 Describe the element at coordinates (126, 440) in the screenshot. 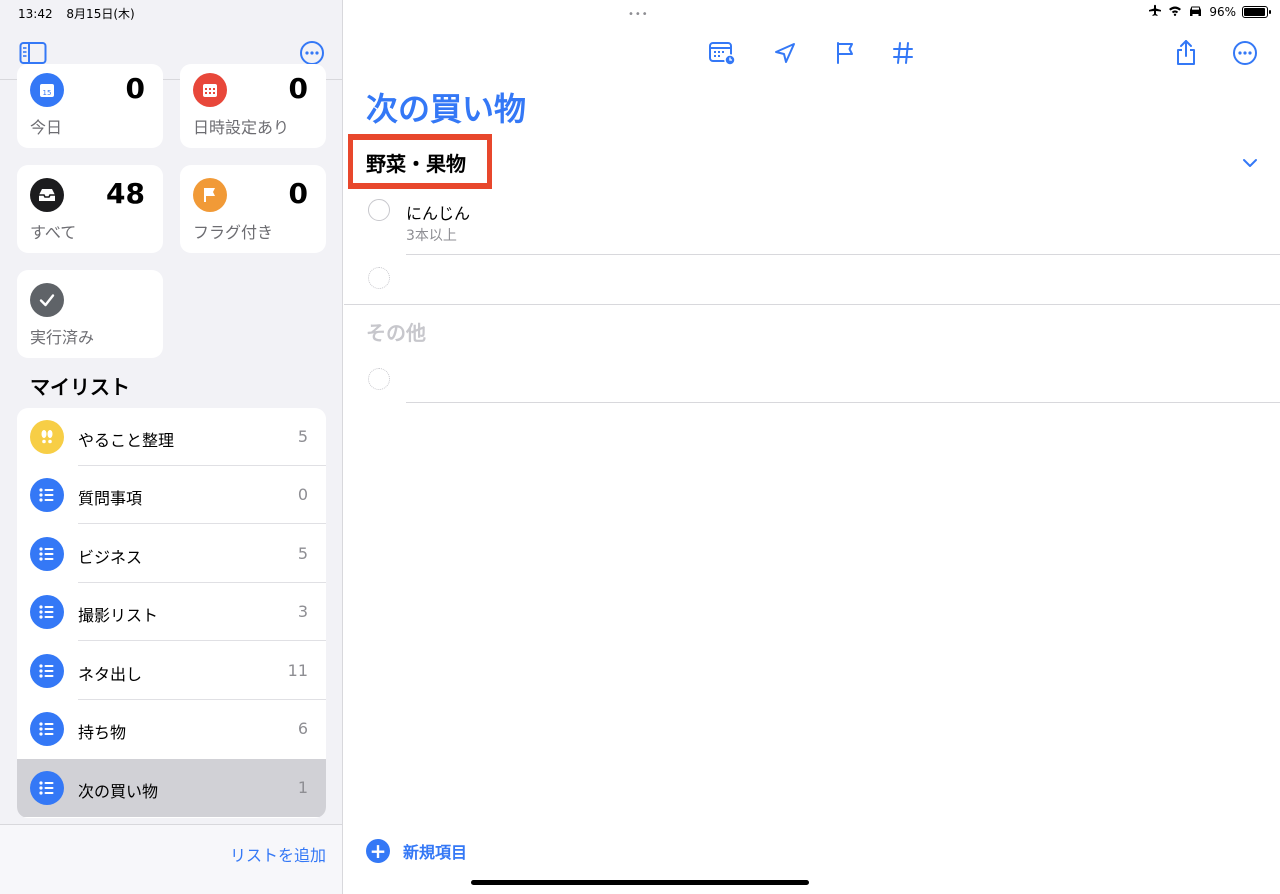

I see `list-item-label: やること整理` at that location.